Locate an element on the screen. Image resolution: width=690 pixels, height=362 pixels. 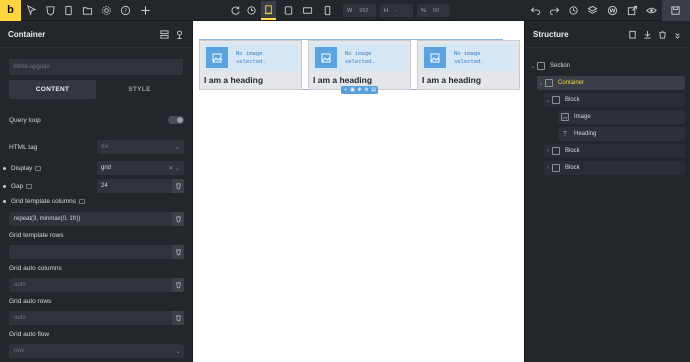
tree-item-container: ⌄ Container is located at coordinates (611, 83).